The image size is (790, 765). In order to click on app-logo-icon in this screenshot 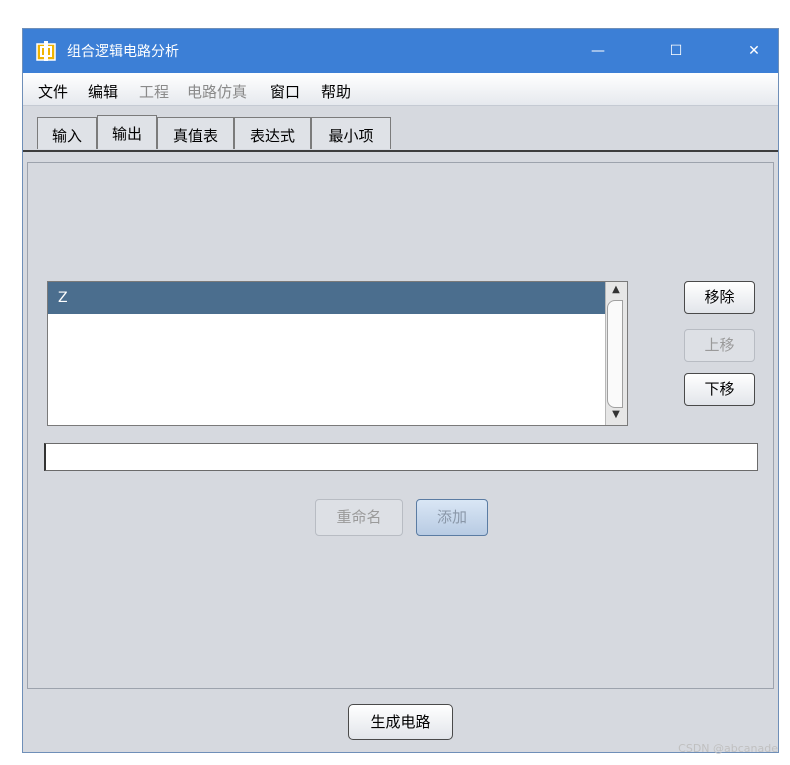, I will do `click(46, 51)`.